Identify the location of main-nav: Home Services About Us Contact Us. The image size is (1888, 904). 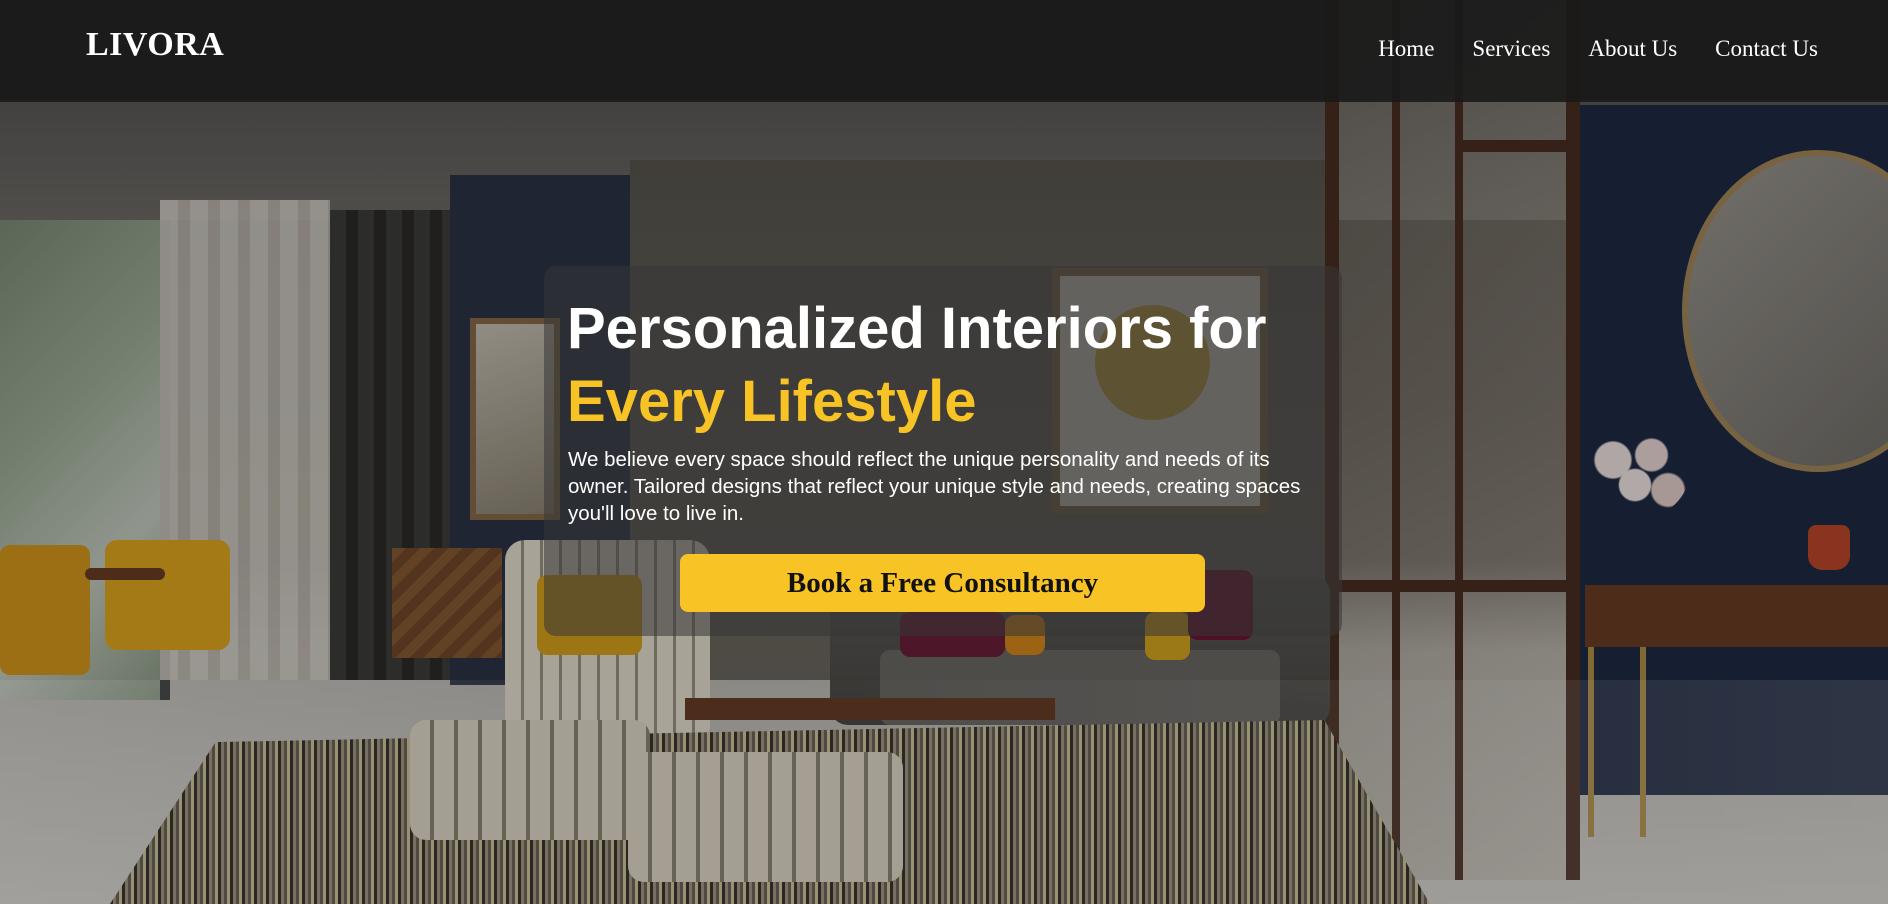
(1598, 49).